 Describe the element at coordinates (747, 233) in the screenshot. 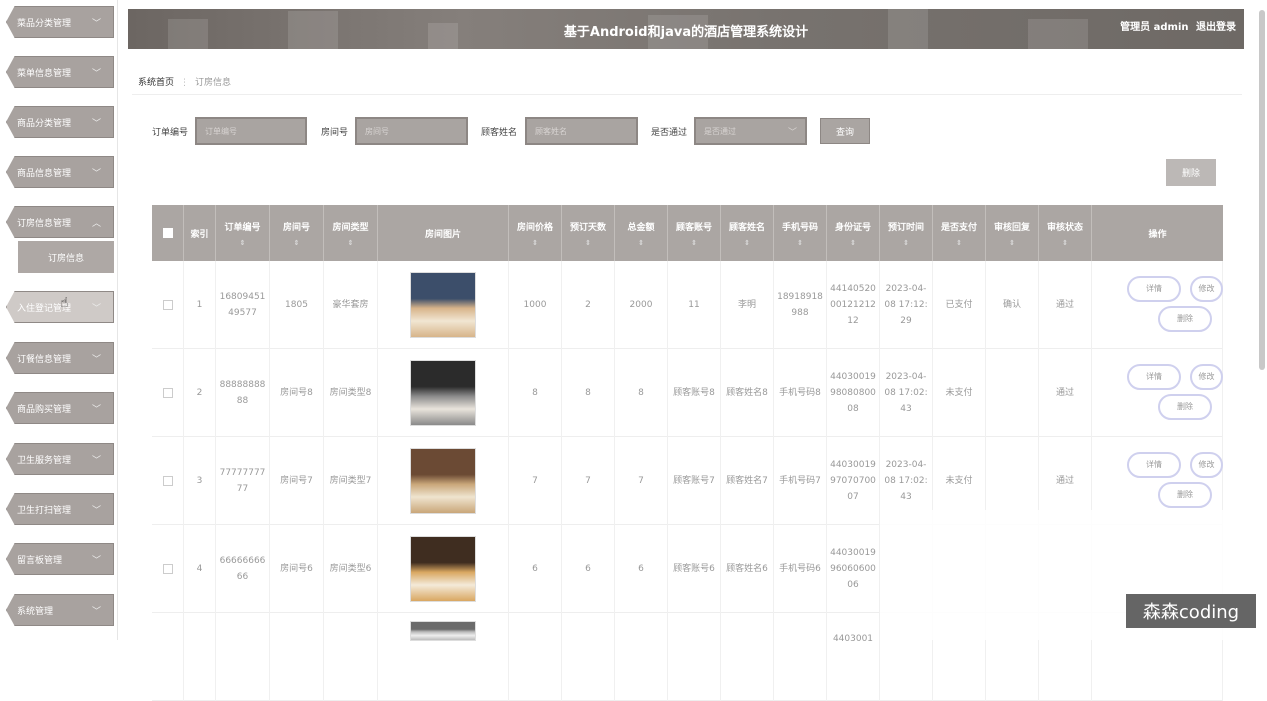

I see `column-header: 顾客姓名 ⇕` at that location.